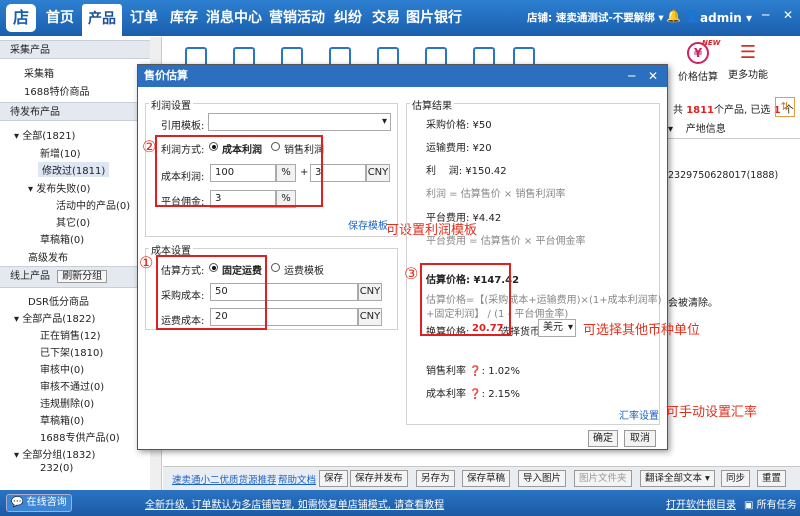 The width and height of the screenshot is (800, 516). What do you see at coordinates (701, 503) in the screenshot?
I see `open-root-dir-link: 打开软件根目录` at bounding box center [701, 503].